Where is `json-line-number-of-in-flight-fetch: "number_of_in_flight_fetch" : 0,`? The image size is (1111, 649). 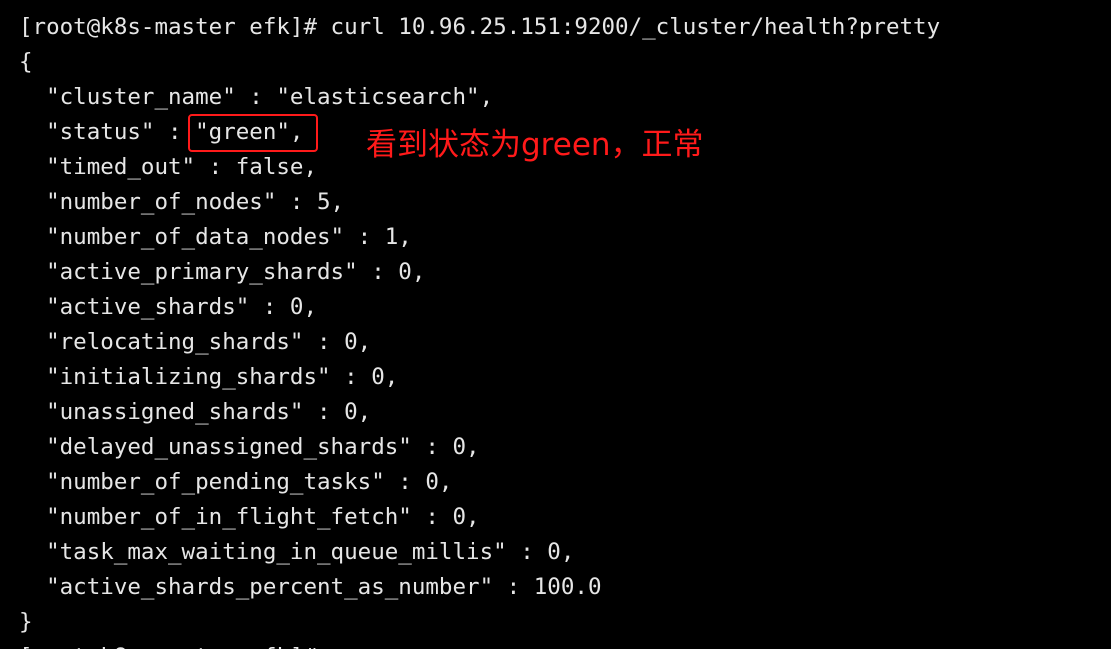
json-line-number-of-in-flight-fetch: "number_of_in_flight_fetch" : 0, is located at coordinates (249, 517).